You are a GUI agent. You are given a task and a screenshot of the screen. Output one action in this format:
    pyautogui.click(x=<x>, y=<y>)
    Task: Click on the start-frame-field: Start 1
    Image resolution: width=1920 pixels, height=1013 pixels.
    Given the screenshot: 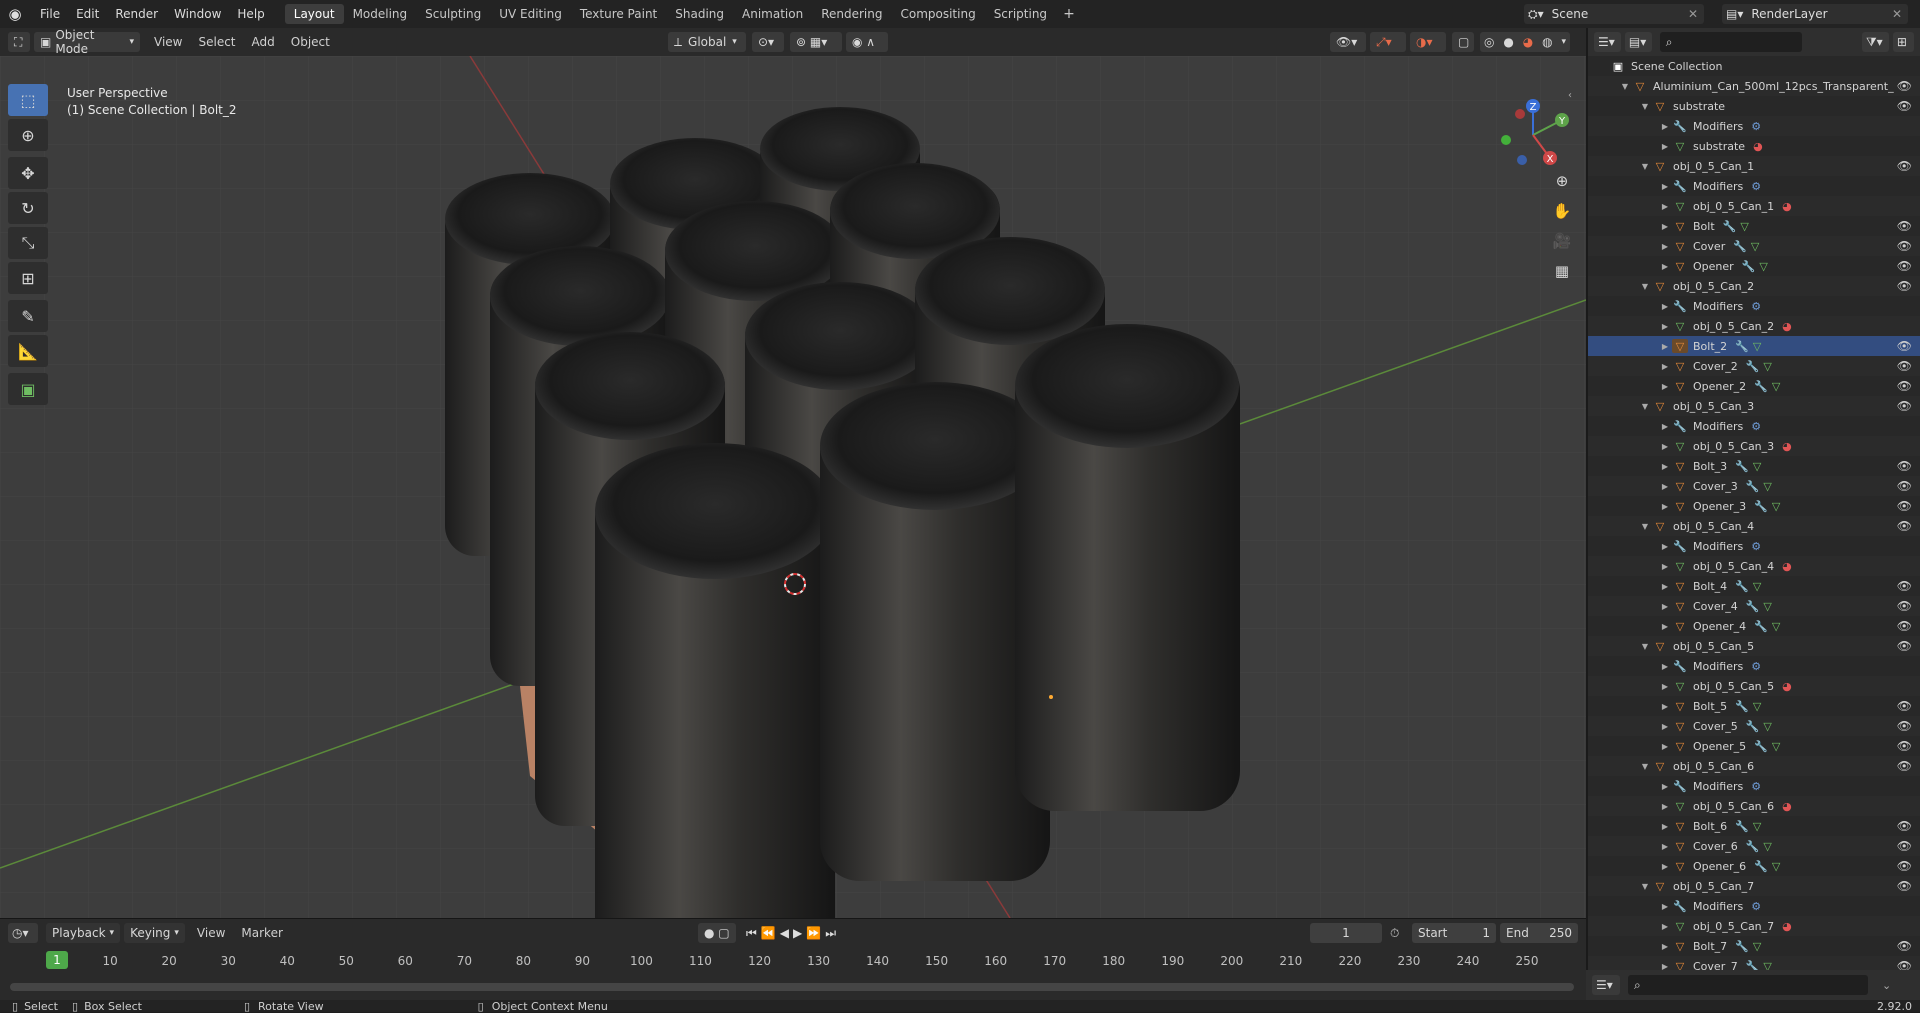 What is the action you would take?
    pyautogui.click(x=1454, y=933)
    